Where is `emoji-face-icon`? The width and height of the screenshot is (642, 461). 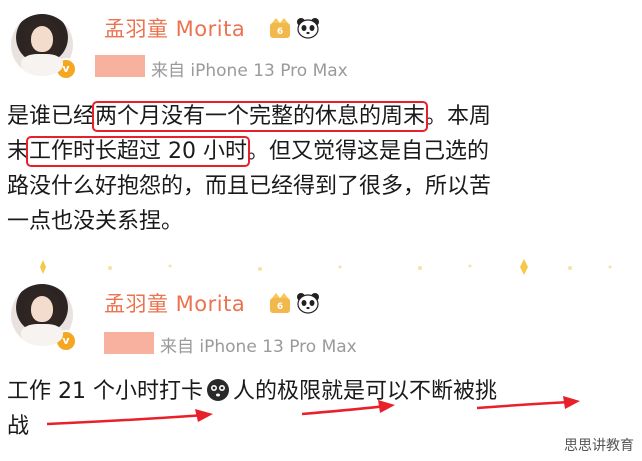 emoji-face-icon is located at coordinates (217, 390).